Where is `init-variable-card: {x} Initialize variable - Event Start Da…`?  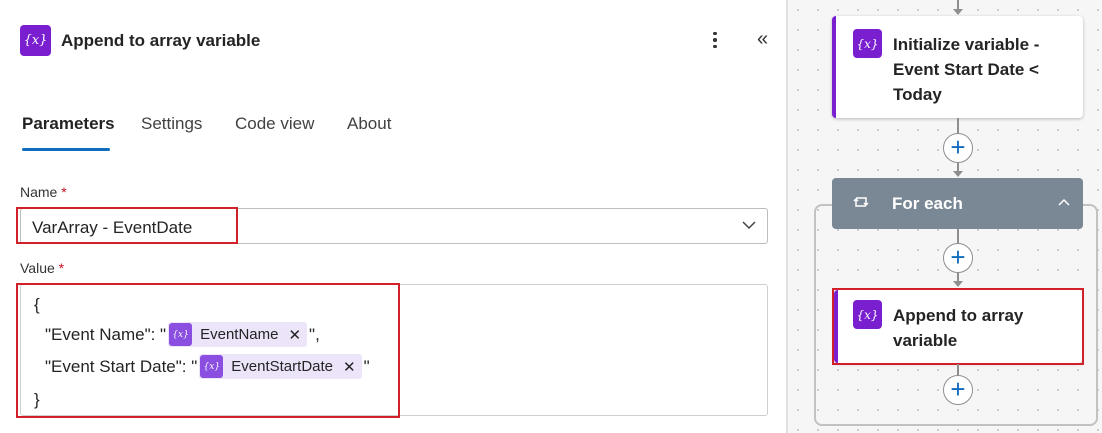 init-variable-card: {x} Initialize variable - Event Start Da… is located at coordinates (957, 67).